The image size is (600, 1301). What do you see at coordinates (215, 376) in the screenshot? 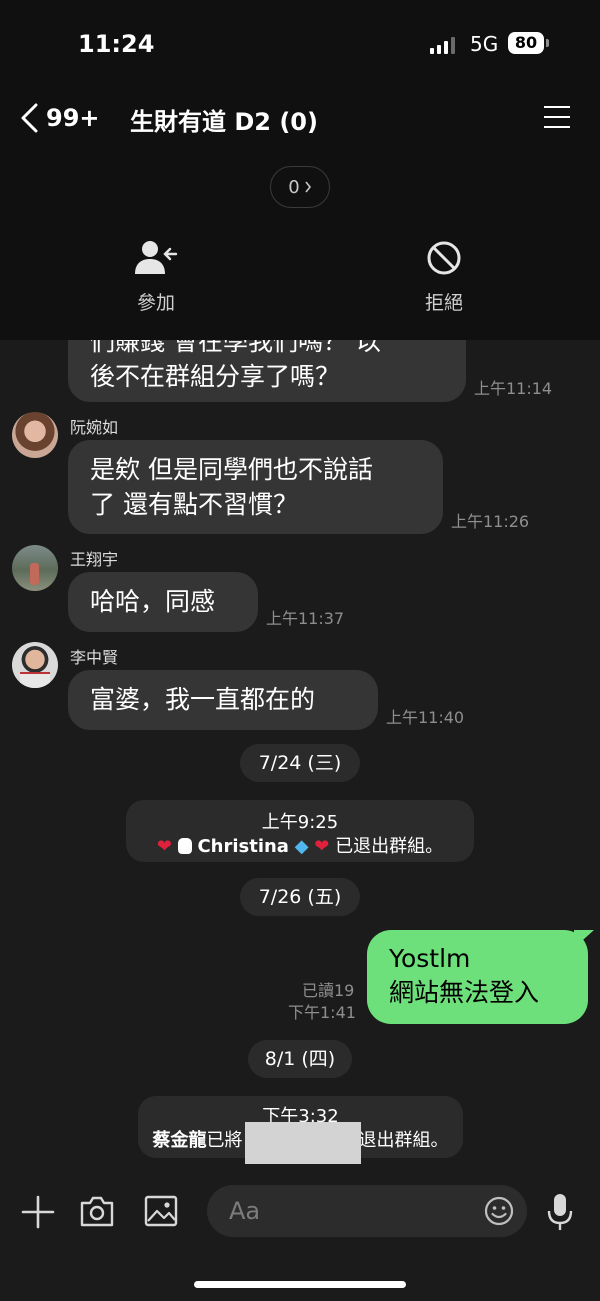
I see `message-text: 後不在群組分享了嗎？` at bounding box center [215, 376].